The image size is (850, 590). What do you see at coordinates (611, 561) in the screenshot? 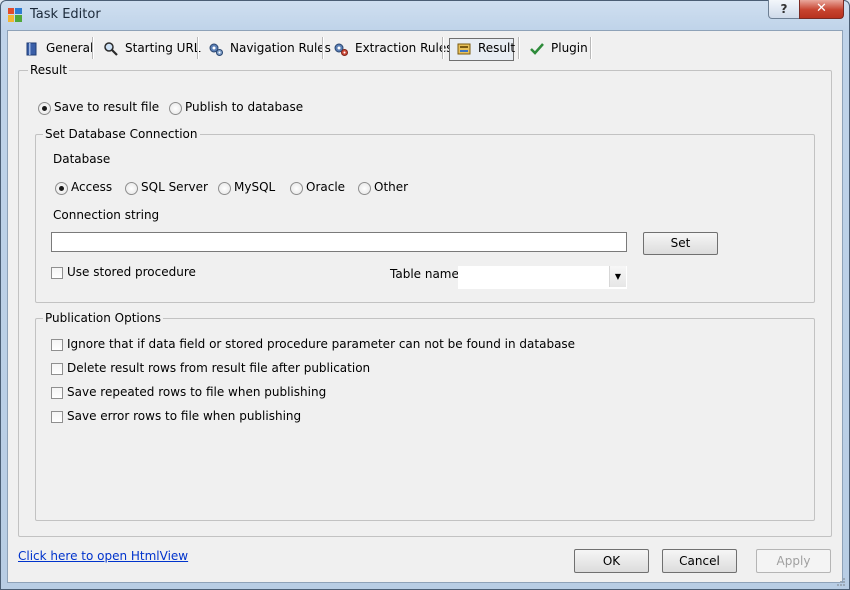
I see `ok-button: OK` at bounding box center [611, 561].